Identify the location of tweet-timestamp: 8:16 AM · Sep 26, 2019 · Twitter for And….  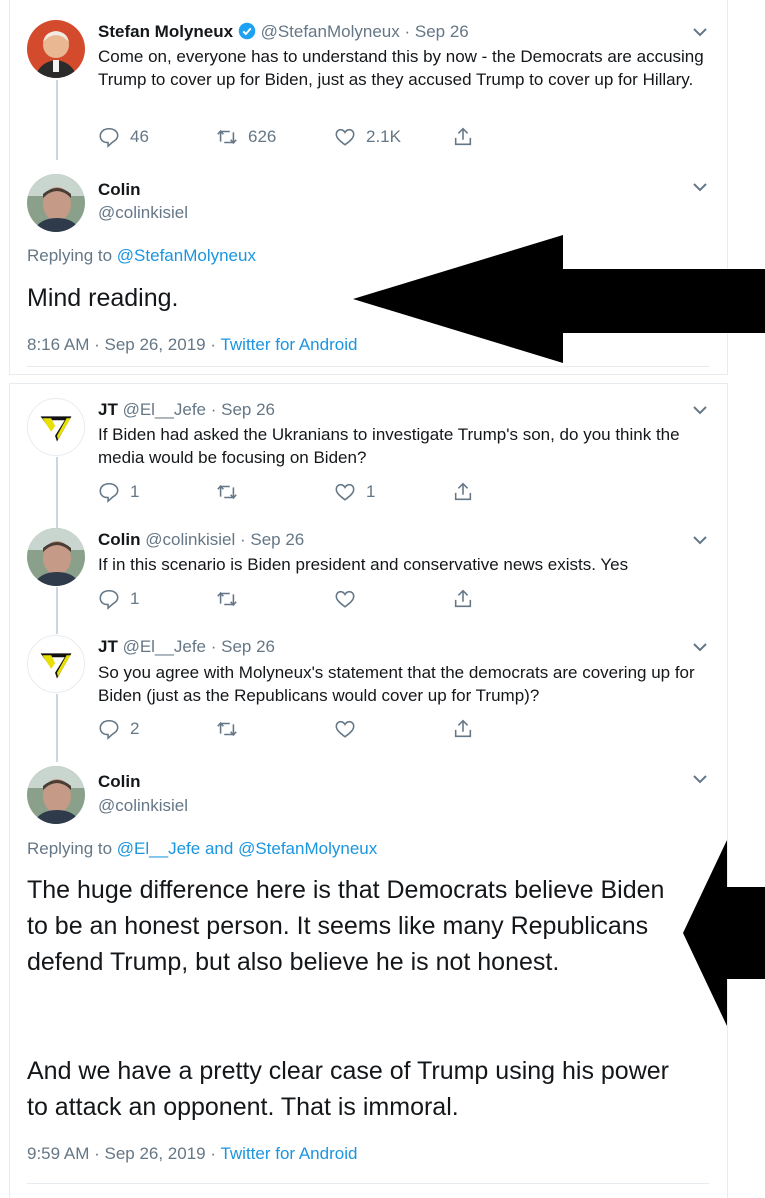
(192, 345).